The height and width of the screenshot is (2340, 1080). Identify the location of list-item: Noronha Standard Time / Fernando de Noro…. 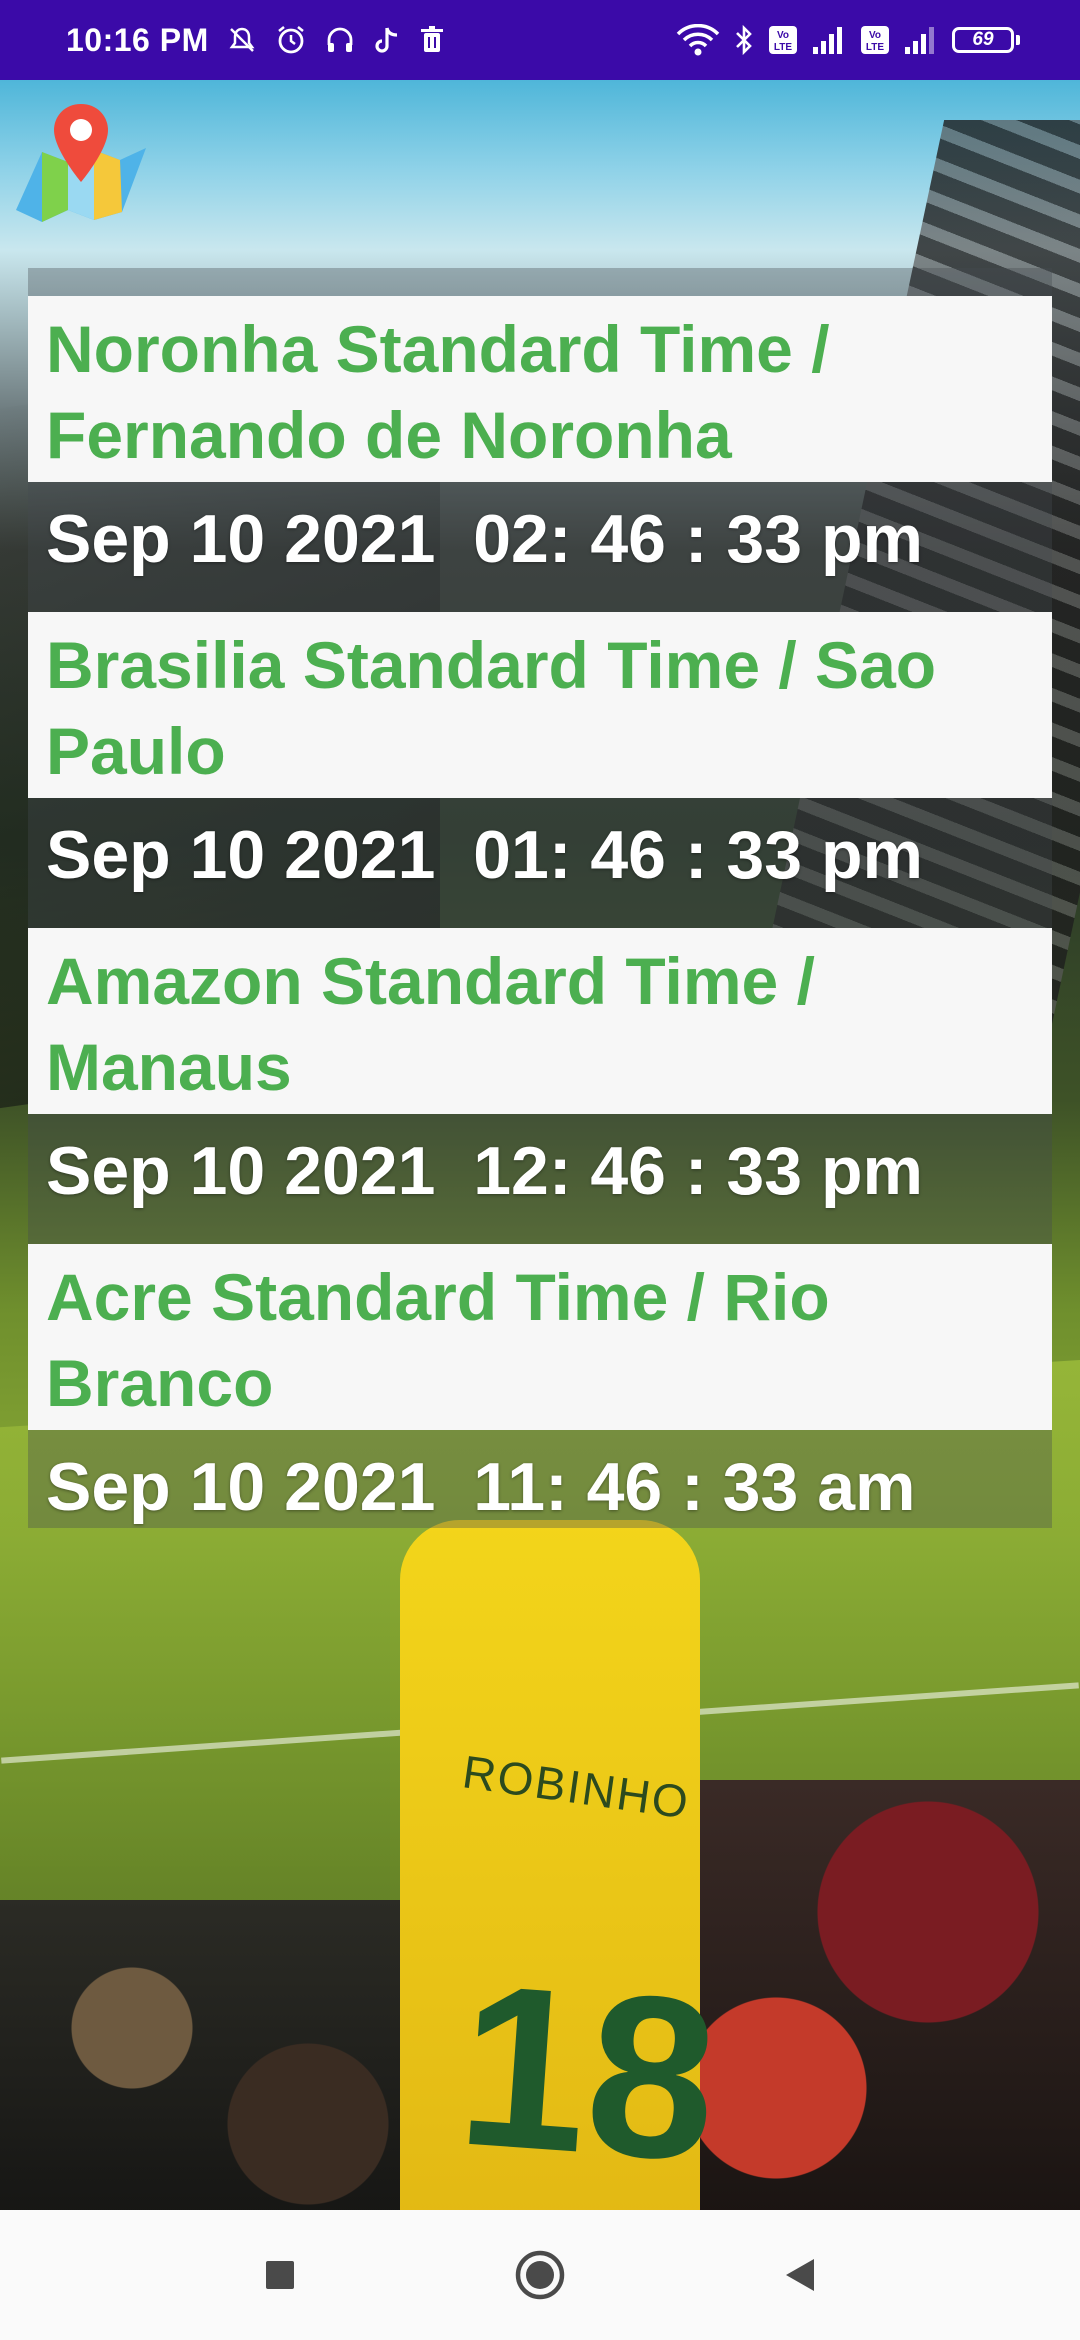
(540, 454).